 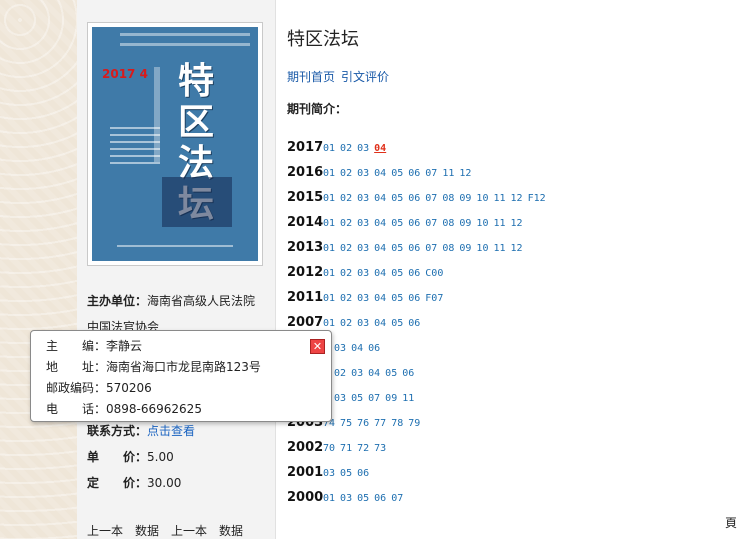 I want to click on issue-link: 75, so click(x=346, y=423).